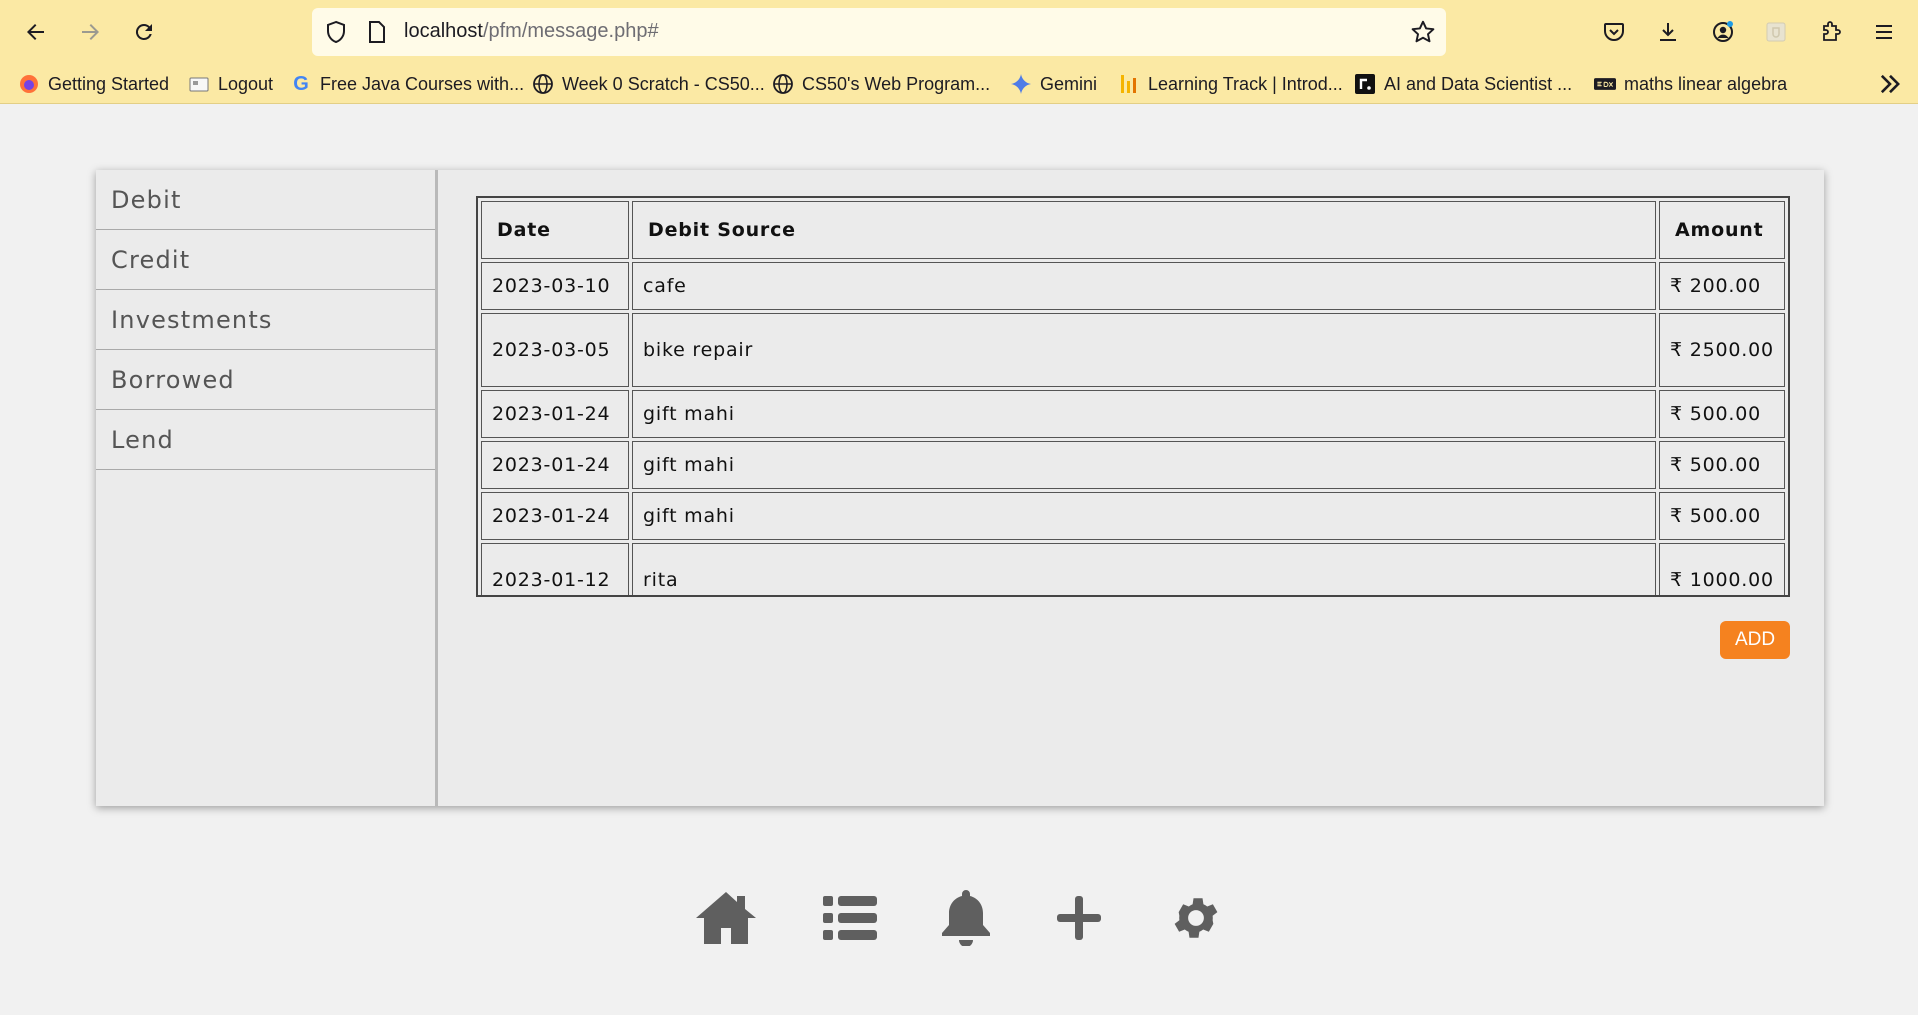 This screenshot has height=1015, width=1918. What do you see at coordinates (301, 83) in the screenshot?
I see `google-icon: G` at bounding box center [301, 83].